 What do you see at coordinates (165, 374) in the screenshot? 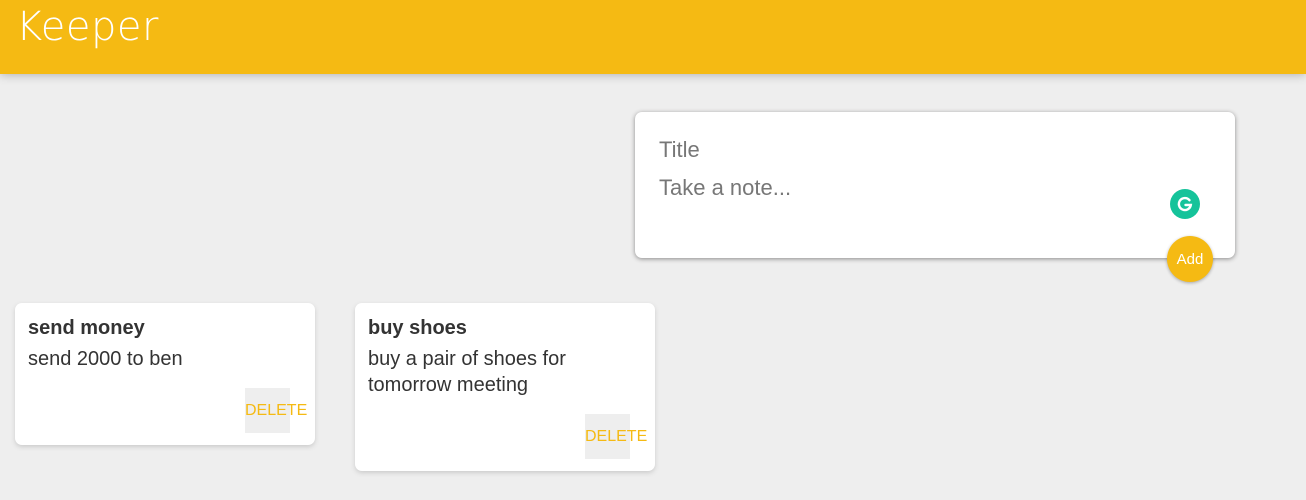
I see `note-card: send money send 2000 to ben DELETE` at bounding box center [165, 374].